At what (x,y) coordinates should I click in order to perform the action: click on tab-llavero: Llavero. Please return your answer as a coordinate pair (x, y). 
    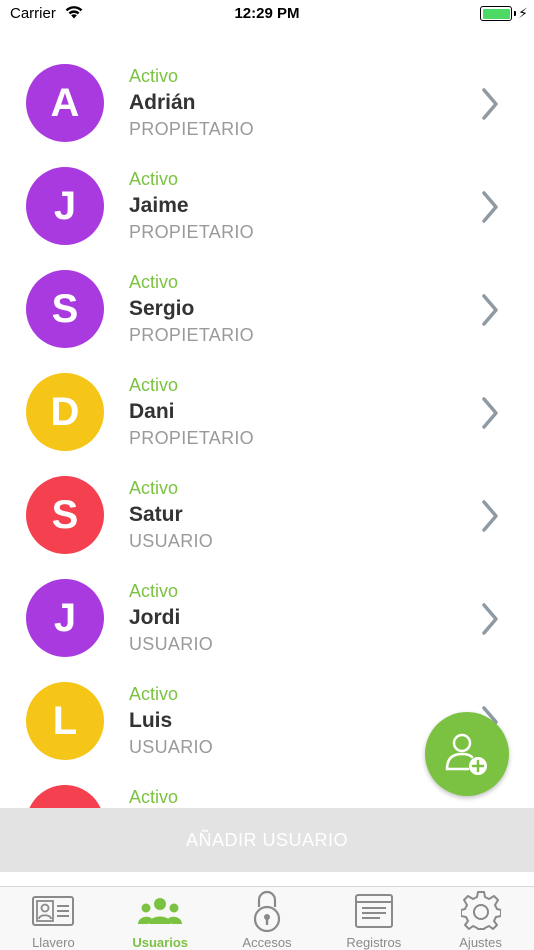
    Looking at the image, I should click on (53, 918).